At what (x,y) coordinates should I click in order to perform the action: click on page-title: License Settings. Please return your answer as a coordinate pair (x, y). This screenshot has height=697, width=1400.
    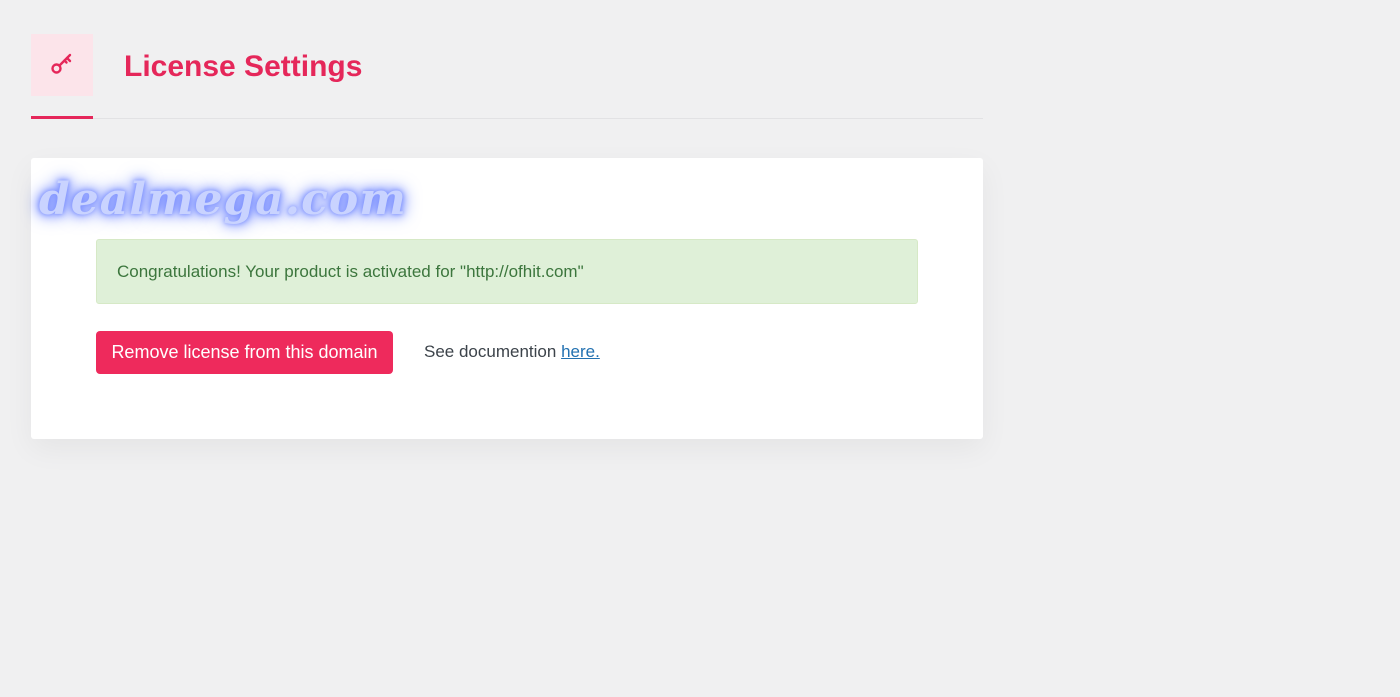
    Looking at the image, I should click on (243, 66).